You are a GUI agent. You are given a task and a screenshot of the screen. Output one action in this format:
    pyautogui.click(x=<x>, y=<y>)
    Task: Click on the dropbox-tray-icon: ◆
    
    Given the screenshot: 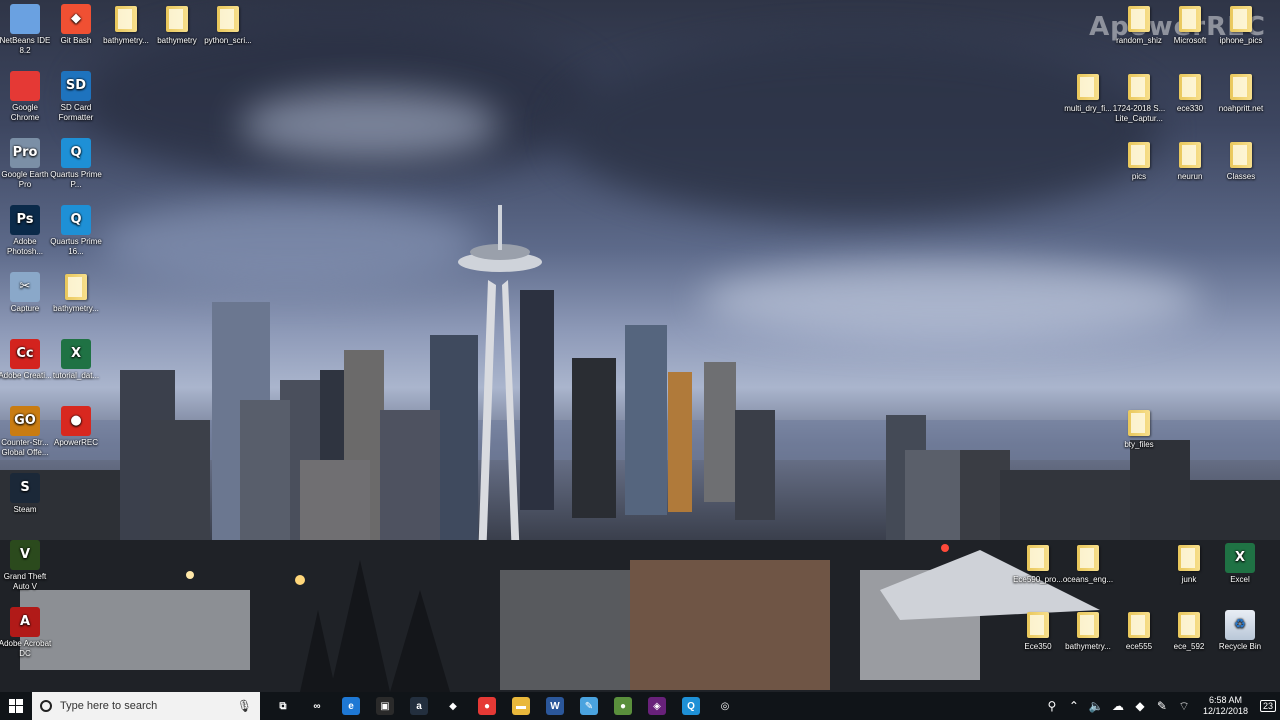 What is the action you would take?
    pyautogui.click(x=1140, y=706)
    